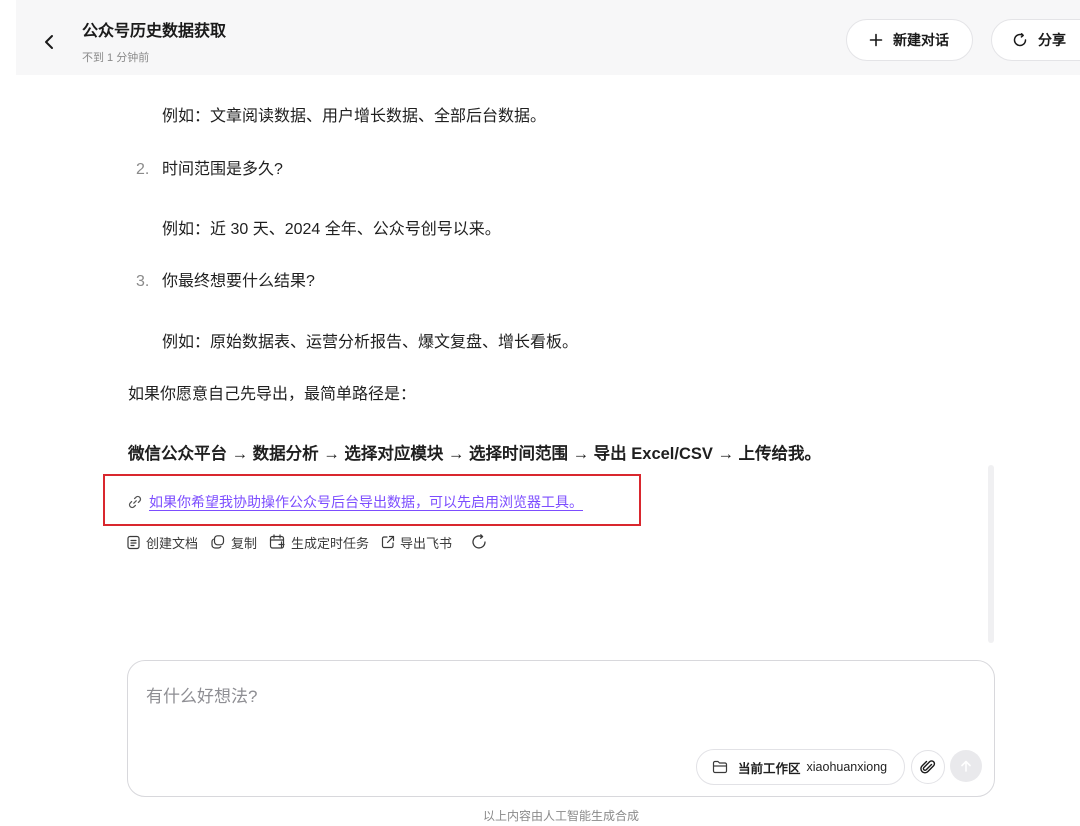 This screenshot has height=826, width=1080. I want to click on conversation-timestamp: 不到 1 分钟前, so click(116, 58).